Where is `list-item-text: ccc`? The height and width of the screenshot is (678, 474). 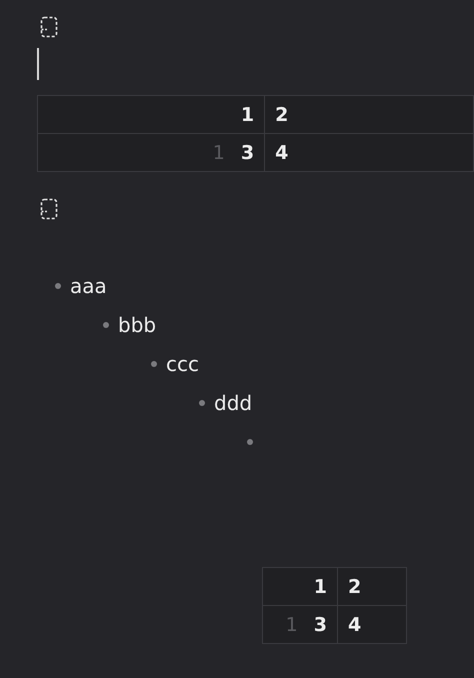
list-item-text: ccc is located at coordinates (182, 364).